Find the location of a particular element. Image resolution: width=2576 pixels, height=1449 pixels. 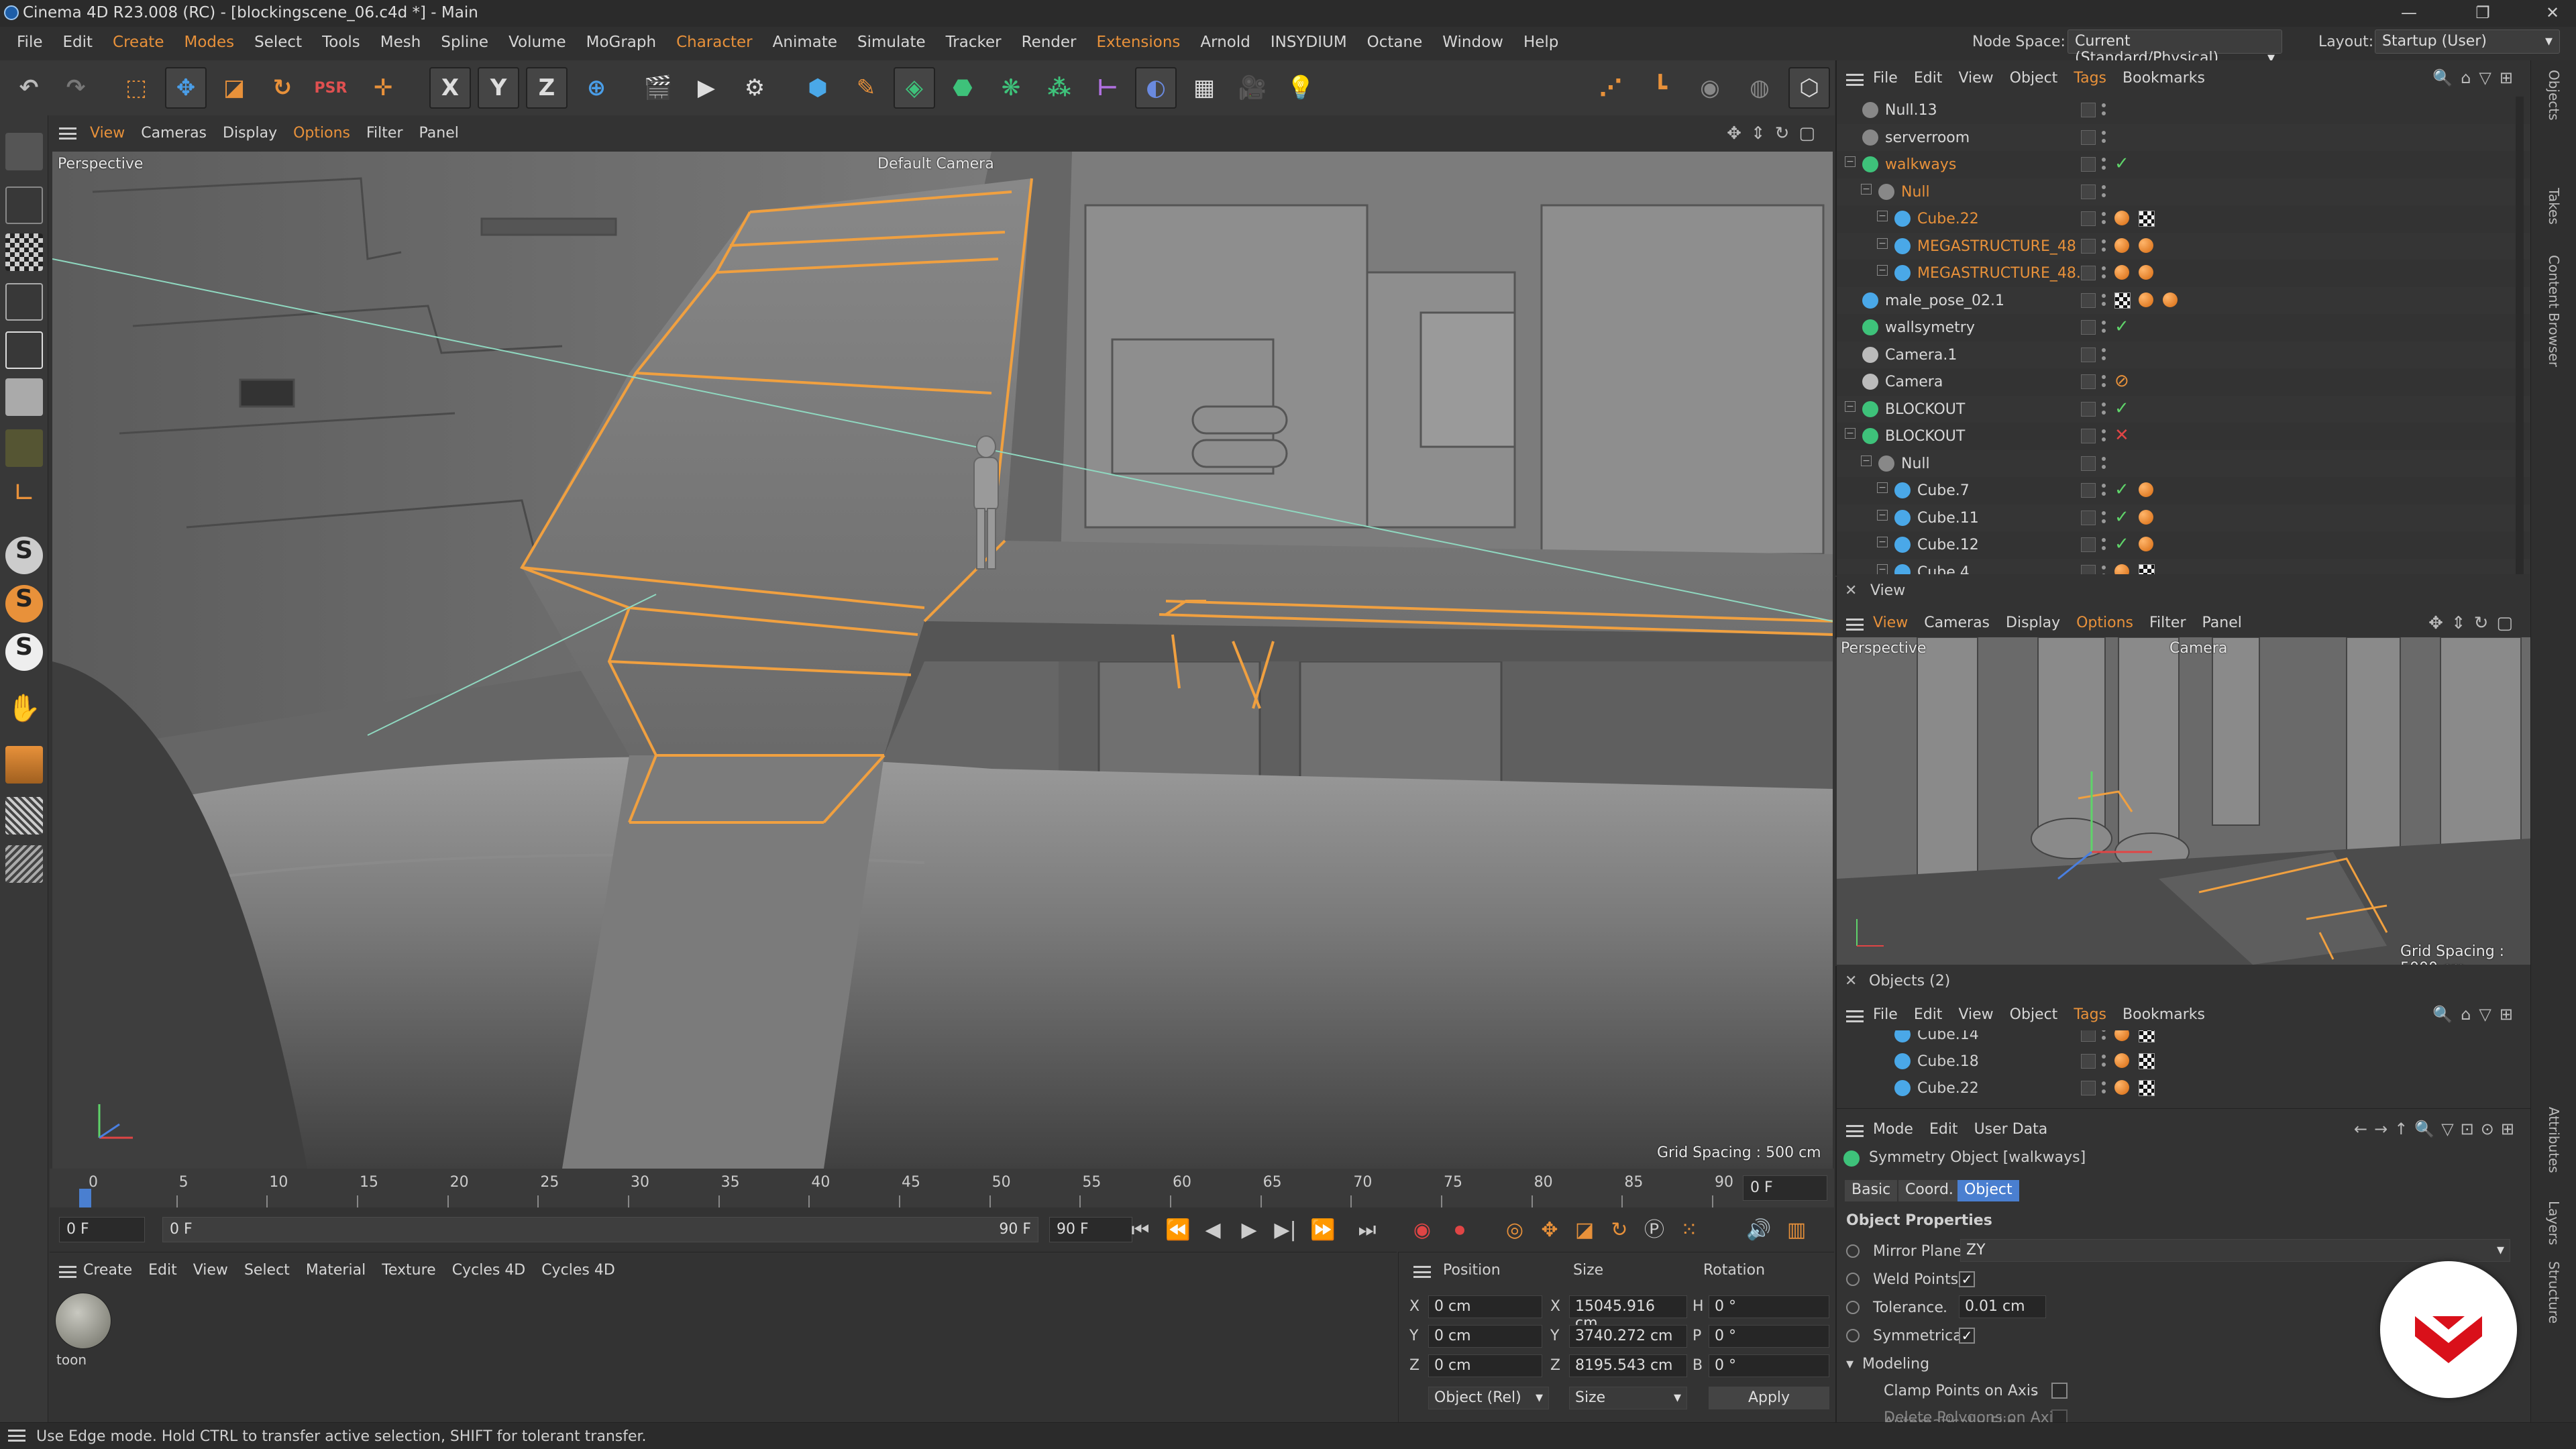

playhead is located at coordinates (85, 1198).